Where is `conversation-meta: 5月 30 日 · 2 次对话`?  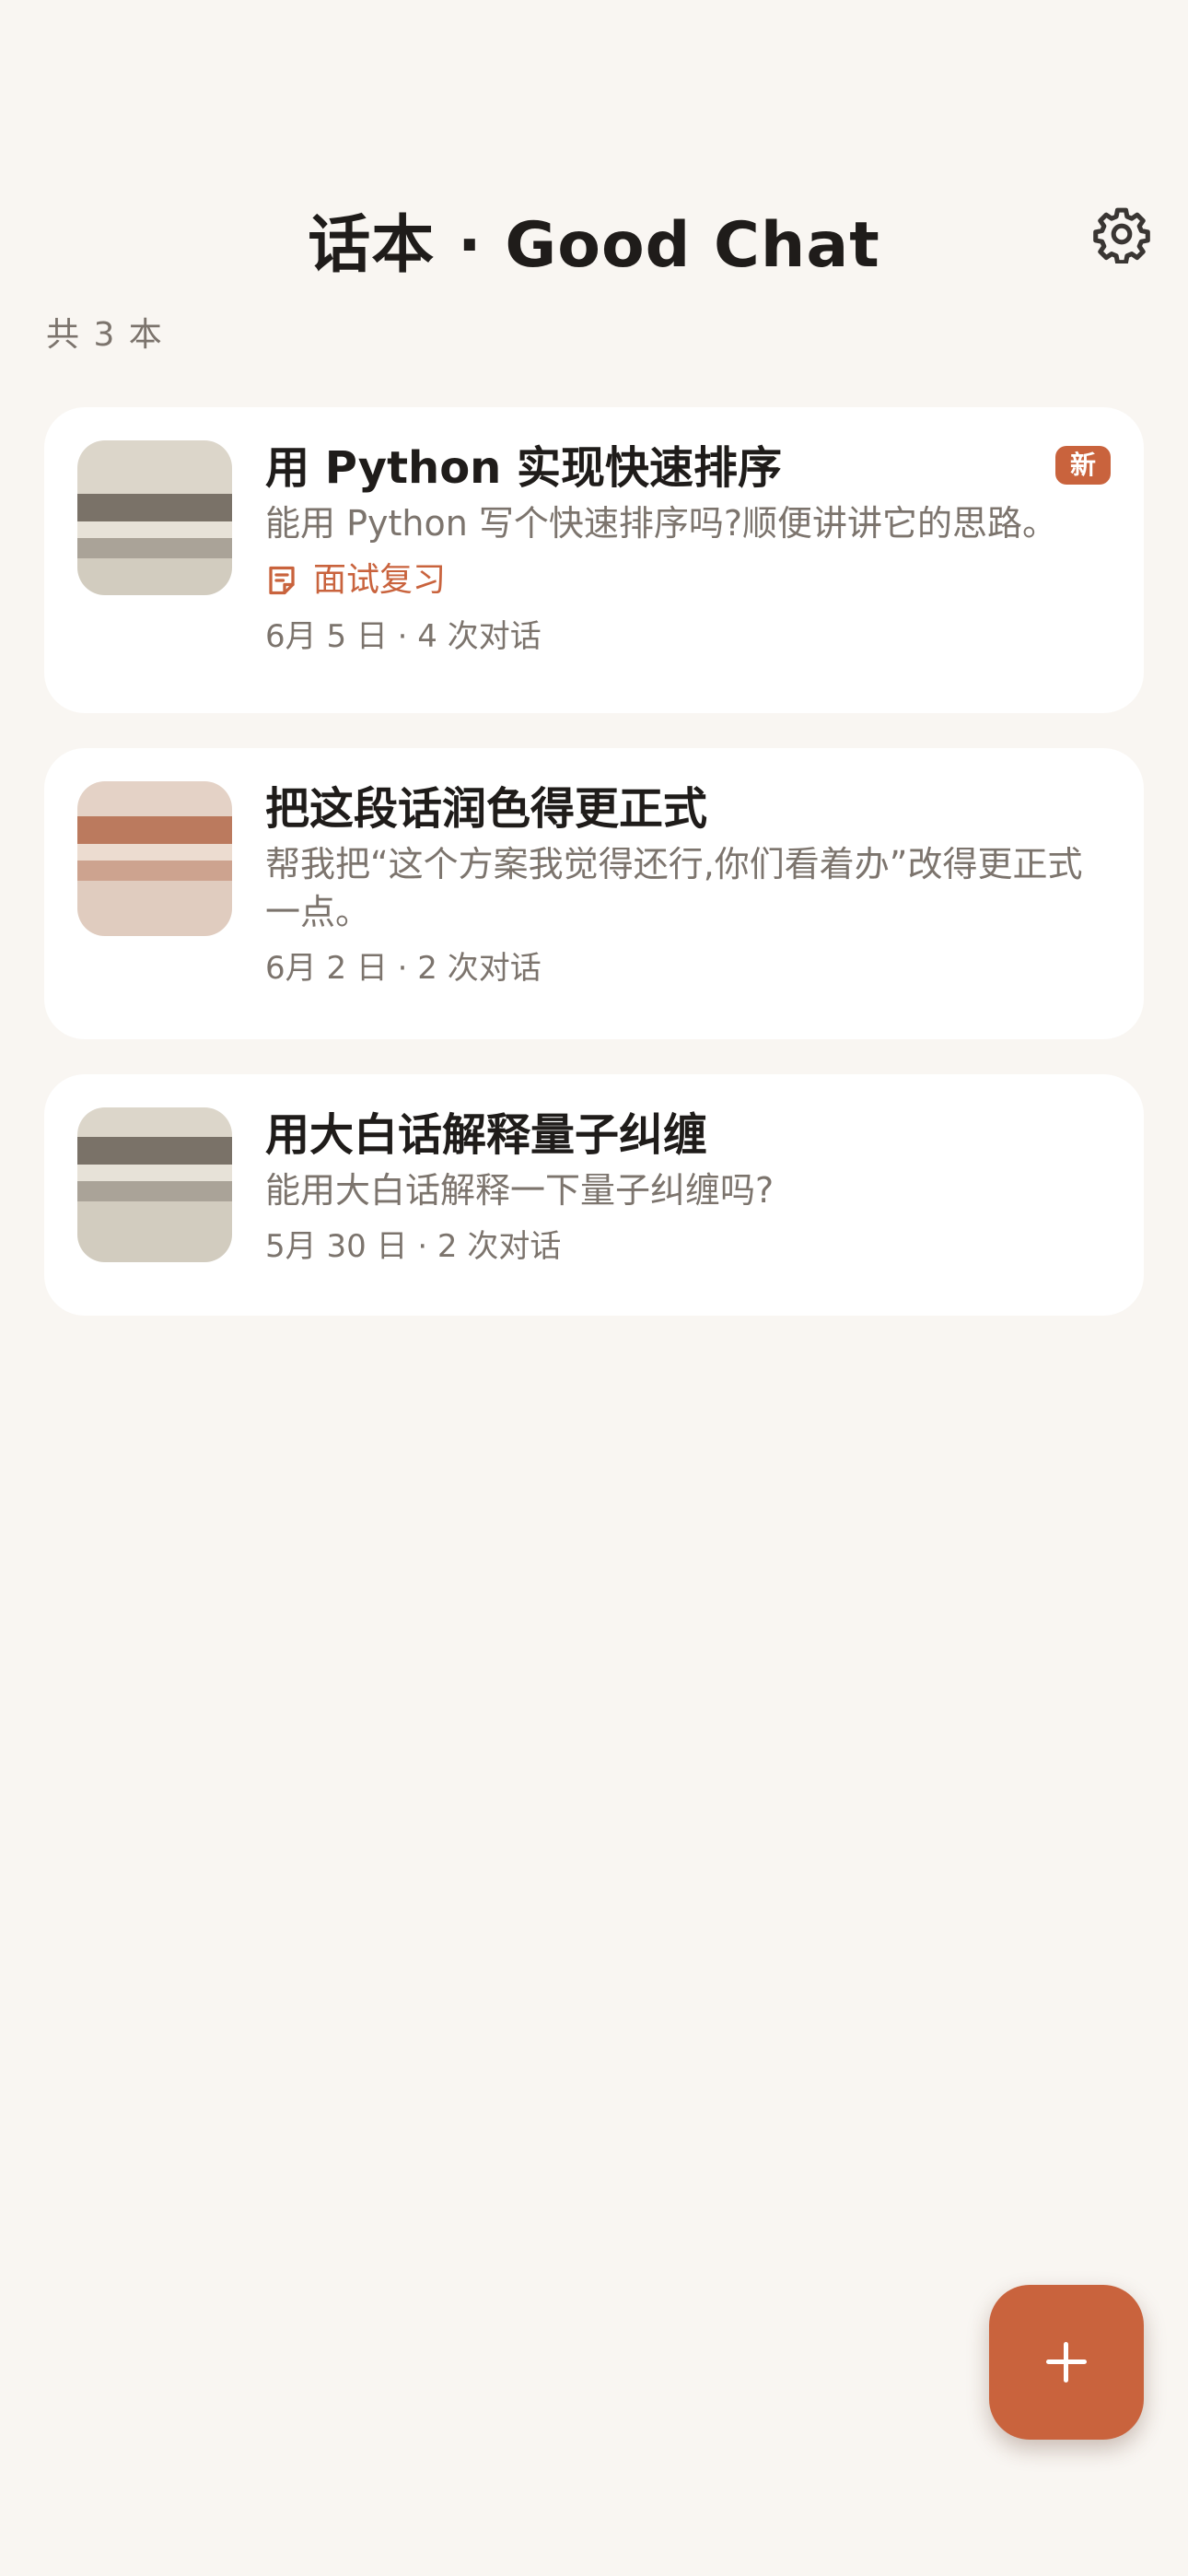
conversation-meta: 5月 30 日 · 2 次对话 is located at coordinates (413, 1246).